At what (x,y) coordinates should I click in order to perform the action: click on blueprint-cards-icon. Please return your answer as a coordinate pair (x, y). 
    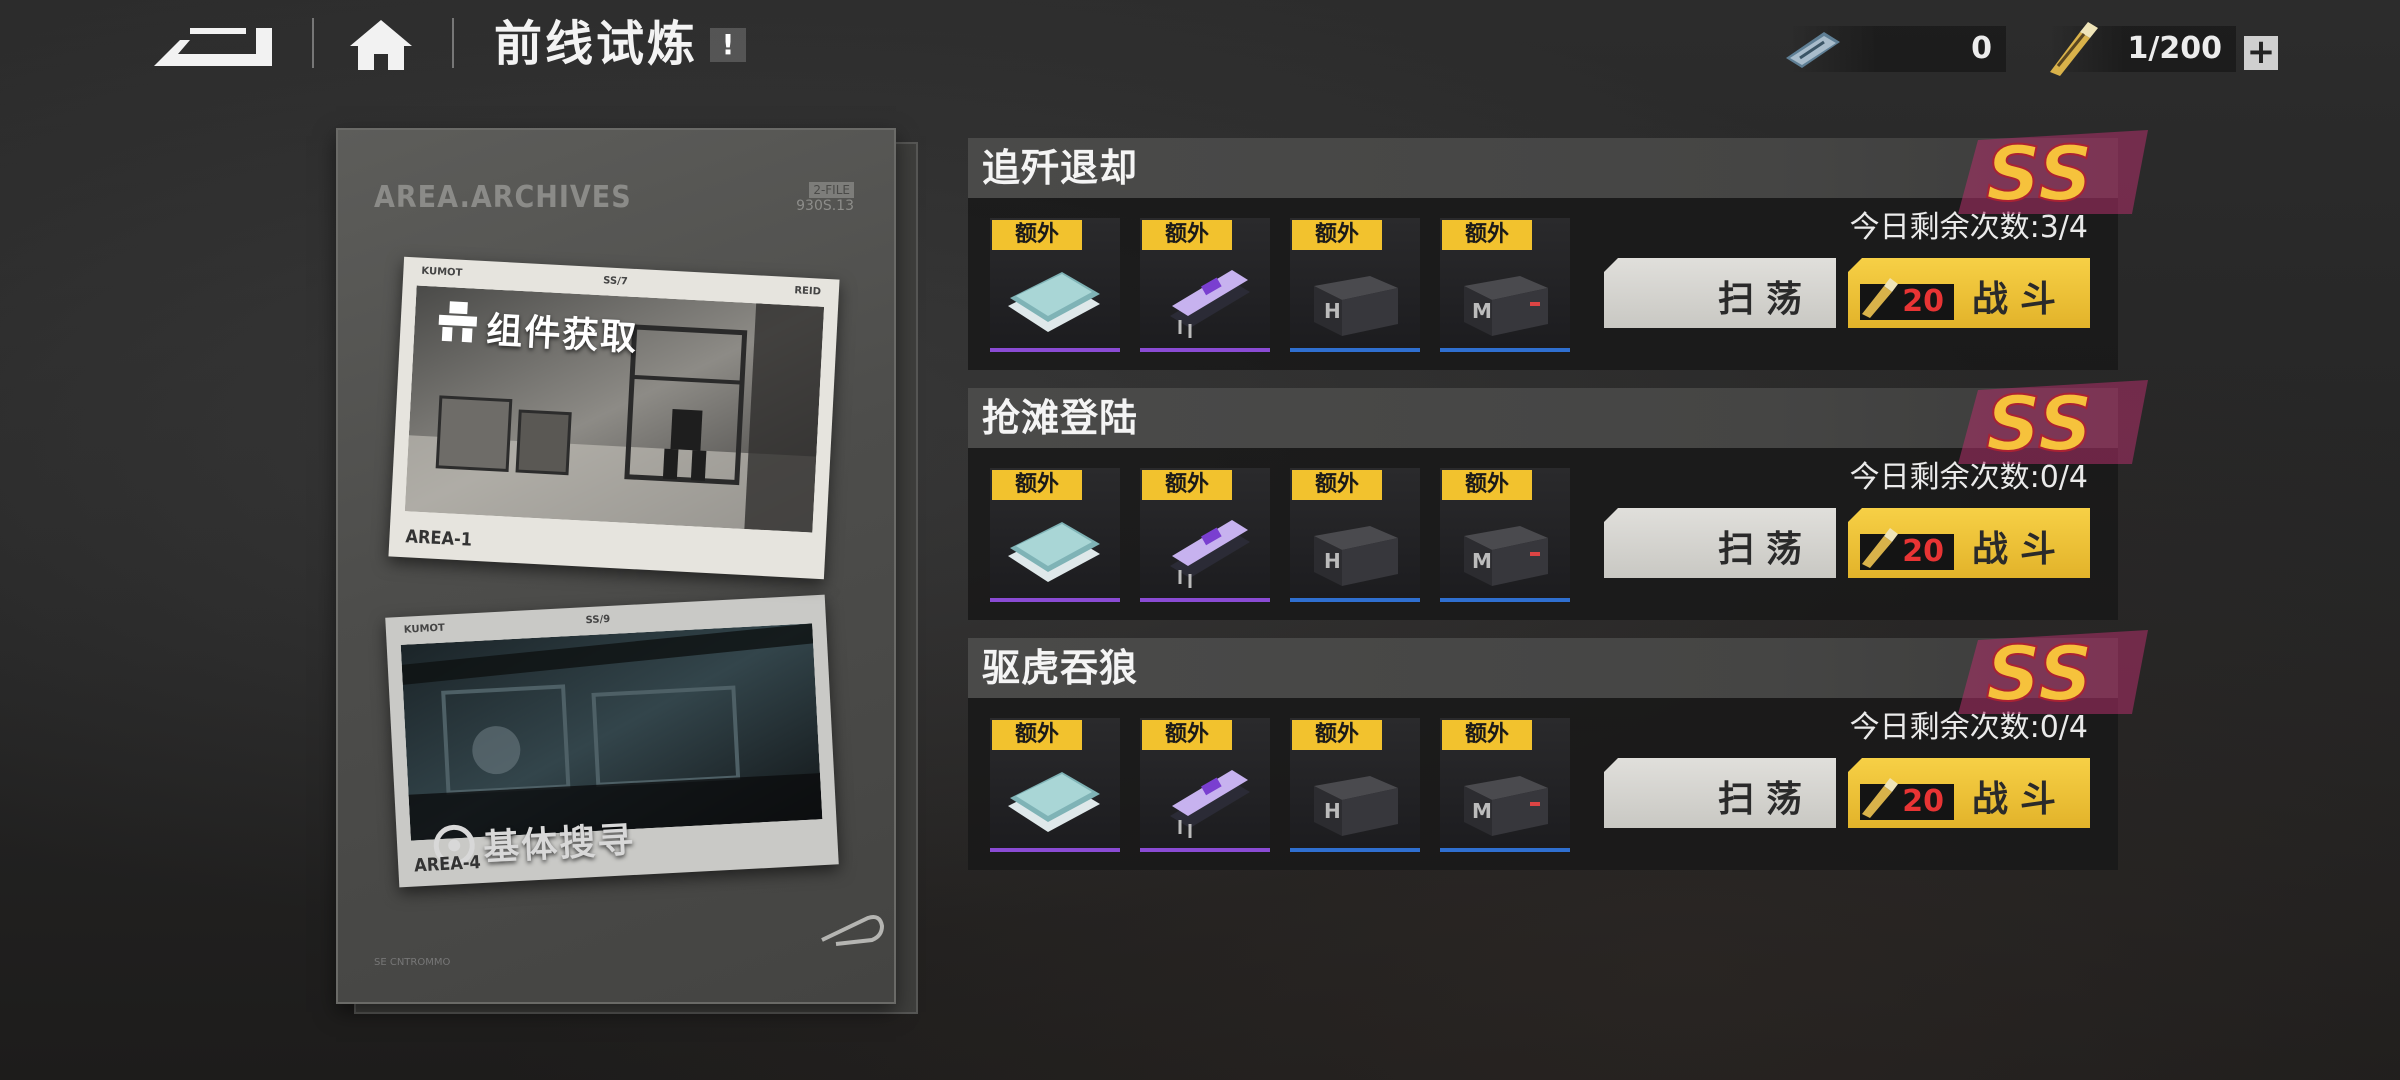
    Looking at the image, I should click on (1054, 302).